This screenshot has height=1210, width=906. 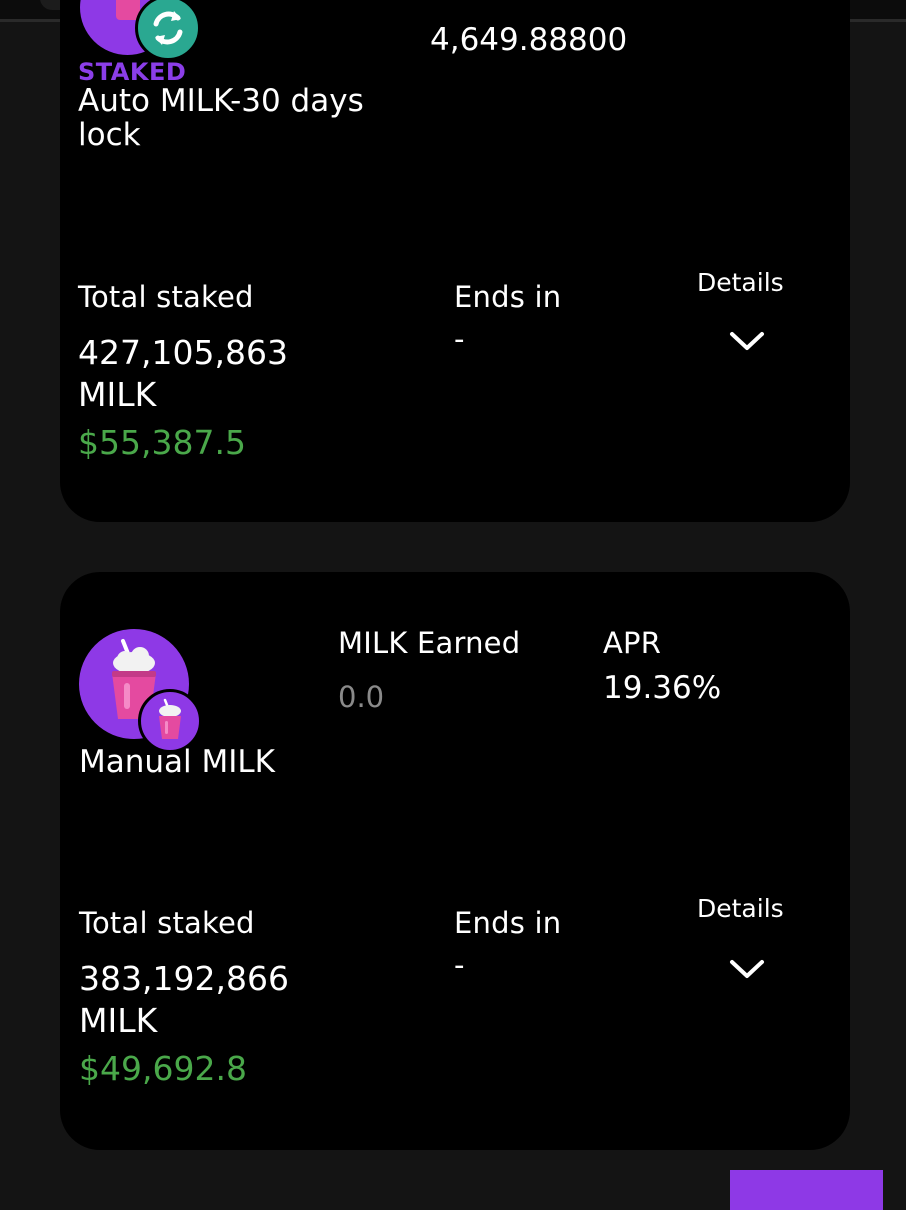 I want to click on total-staked-usd-value: $55,387.5, so click(x=162, y=442).